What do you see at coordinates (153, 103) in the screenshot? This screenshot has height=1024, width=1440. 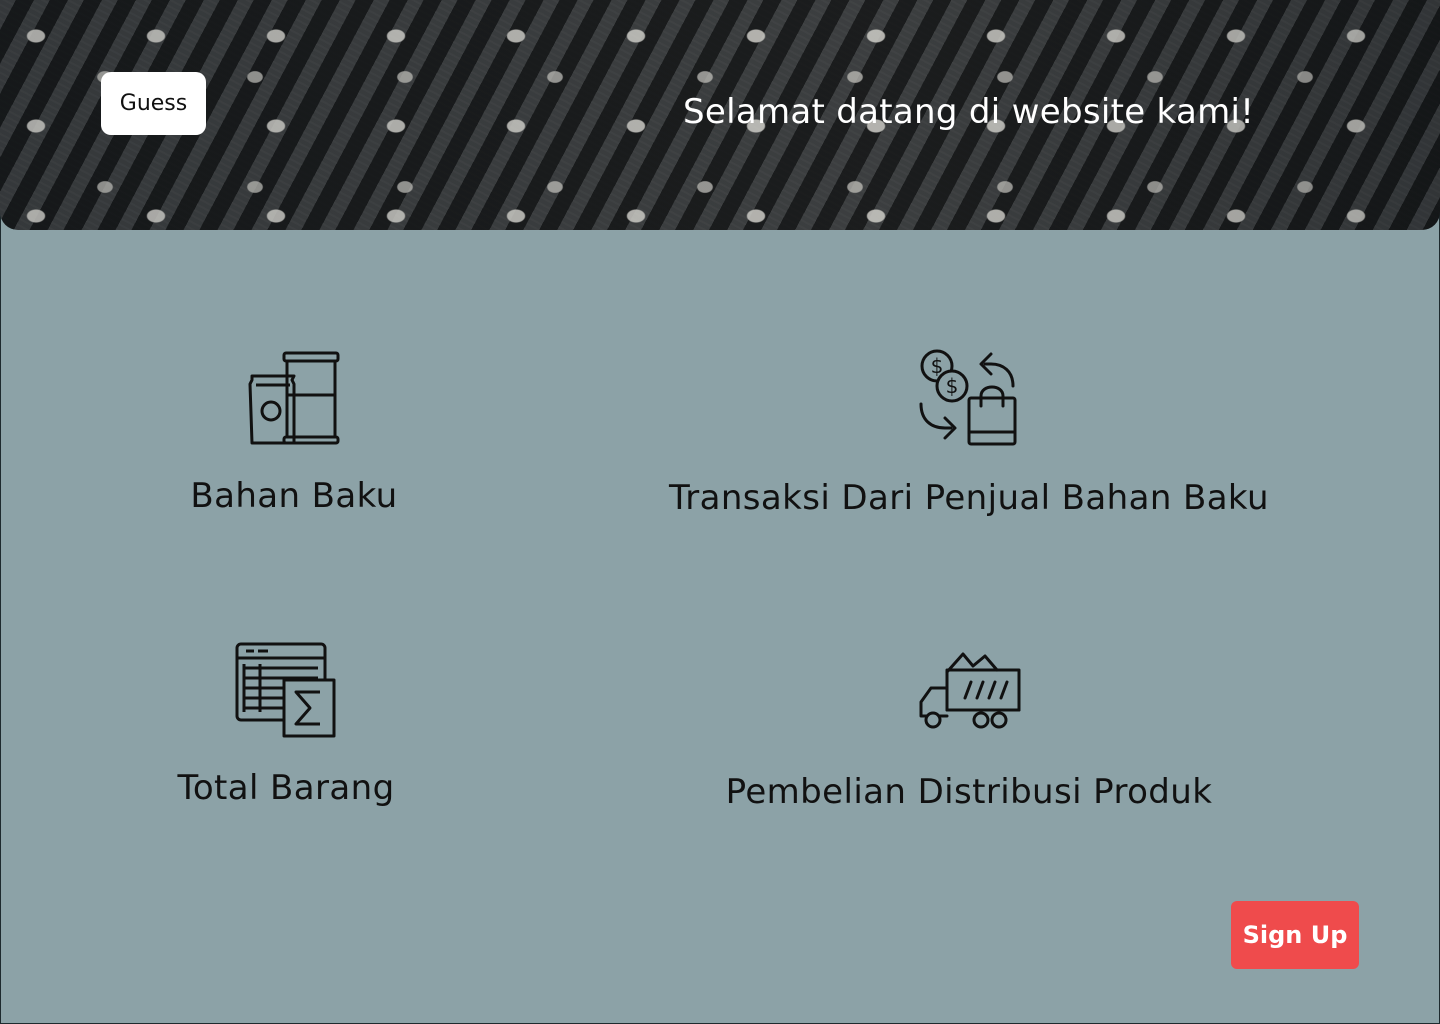 I see `guest-button: Guess` at bounding box center [153, 103].